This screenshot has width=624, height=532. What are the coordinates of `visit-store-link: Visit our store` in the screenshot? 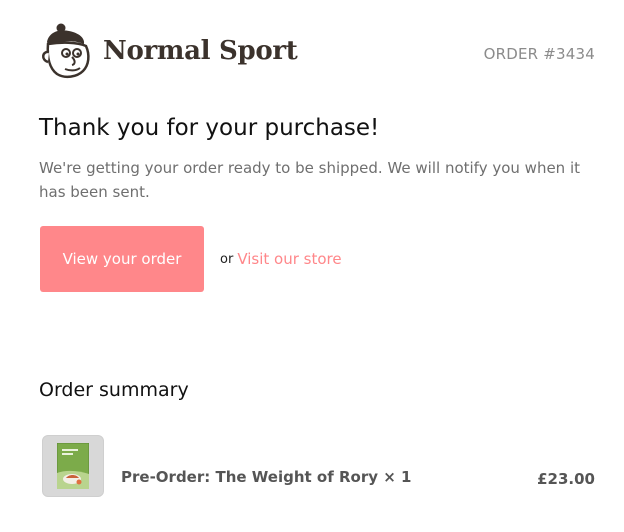 It's located at (289, 259).